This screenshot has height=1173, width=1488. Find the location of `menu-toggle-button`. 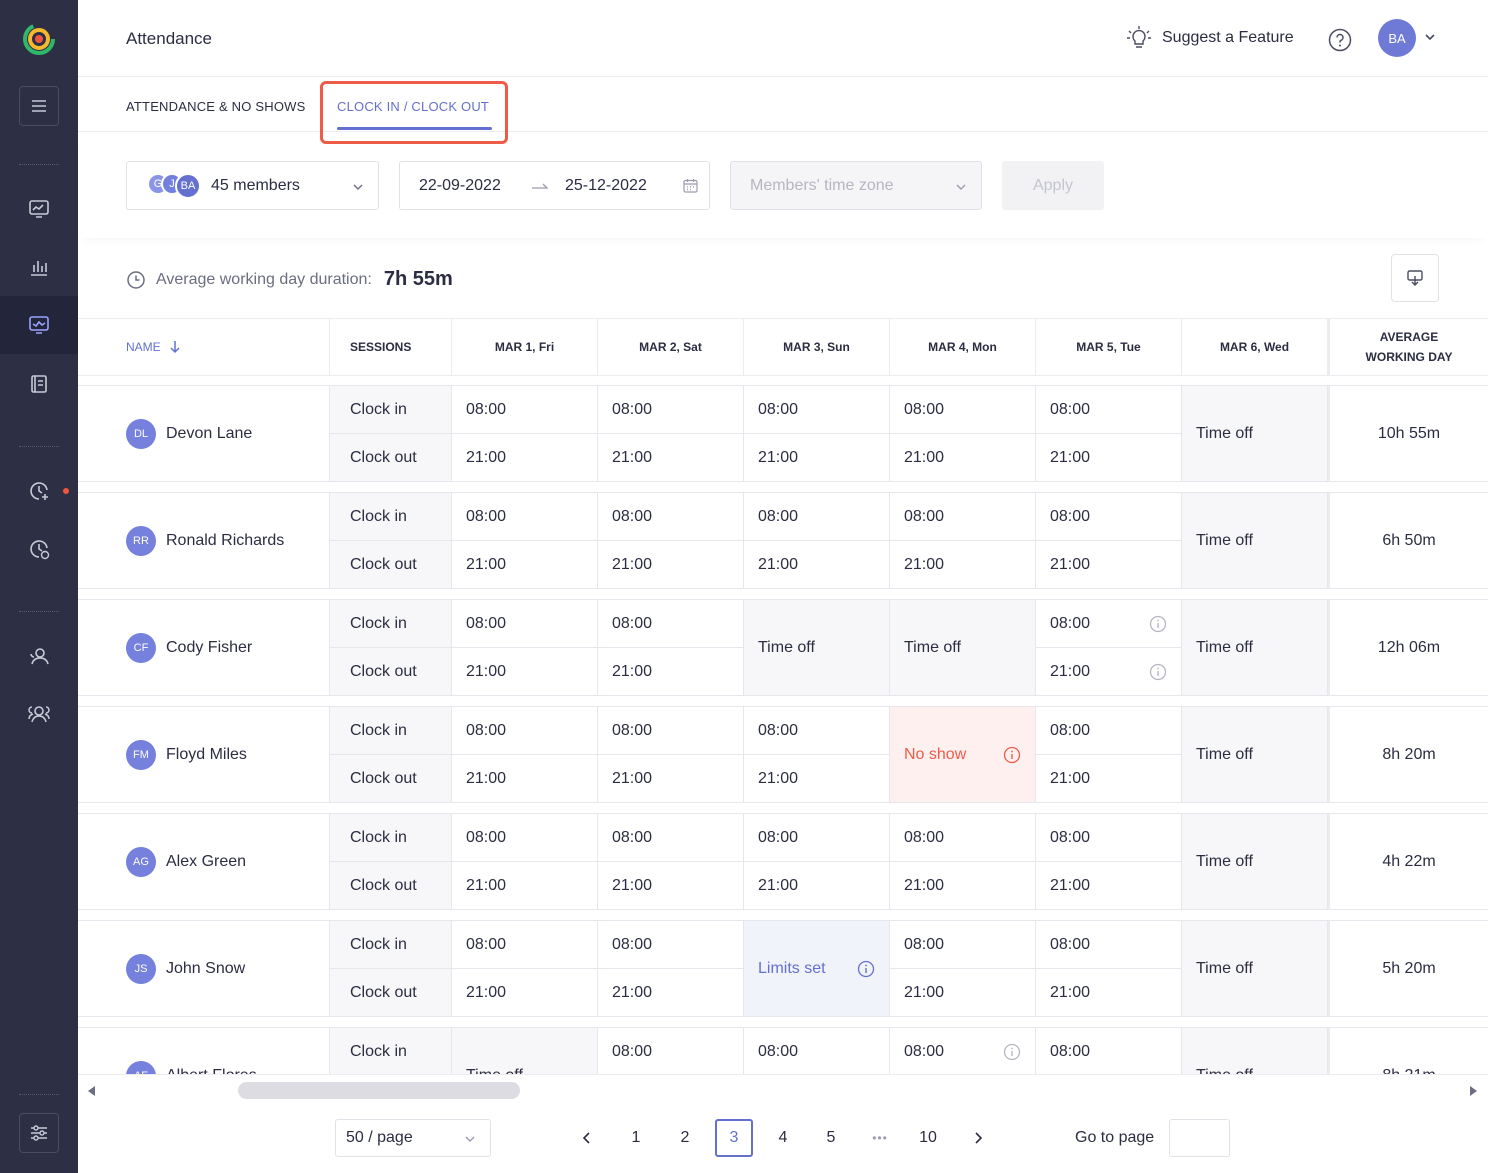

menu-toggle-button is located at coordinates (39, 106).